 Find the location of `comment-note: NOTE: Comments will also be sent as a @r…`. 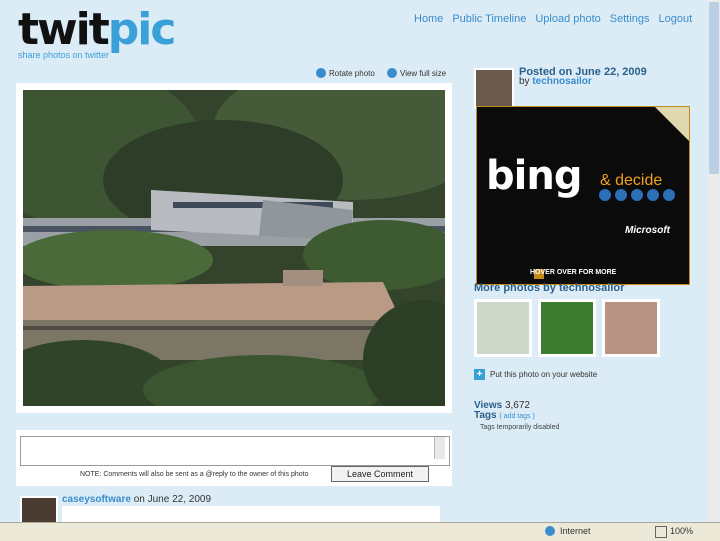

comment-note: NOTE: Comments will also be sent as a @r… is located at coordinates (194, 474).